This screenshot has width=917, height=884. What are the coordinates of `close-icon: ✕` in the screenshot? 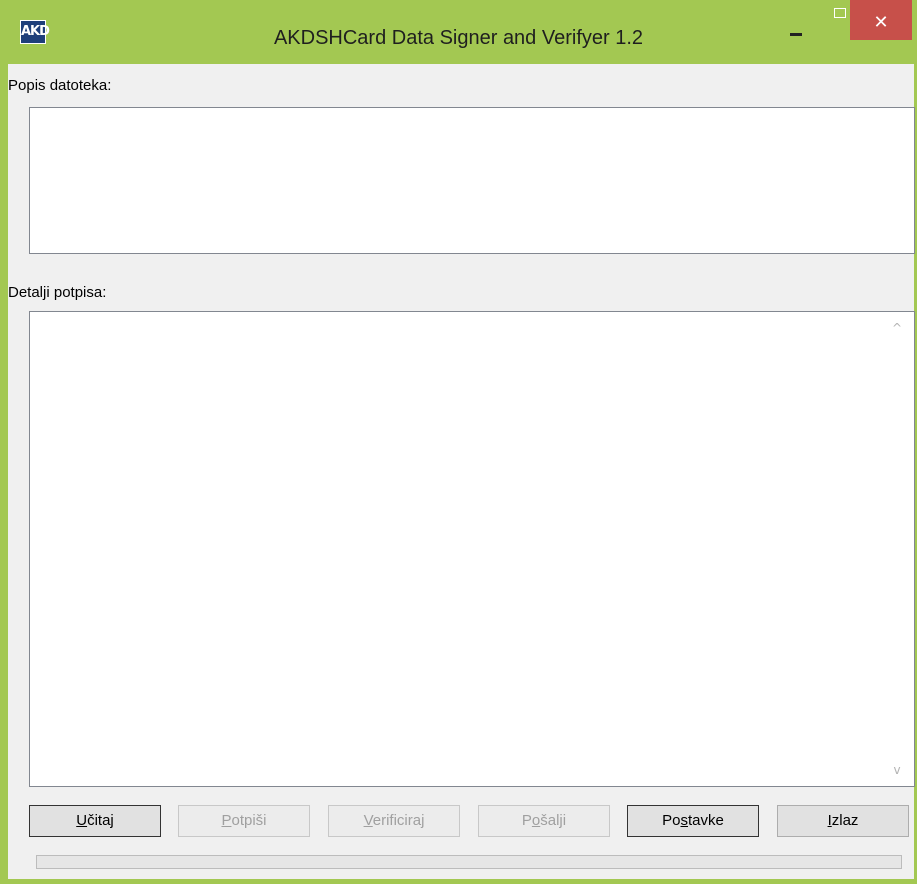 It's located at (881, 20).